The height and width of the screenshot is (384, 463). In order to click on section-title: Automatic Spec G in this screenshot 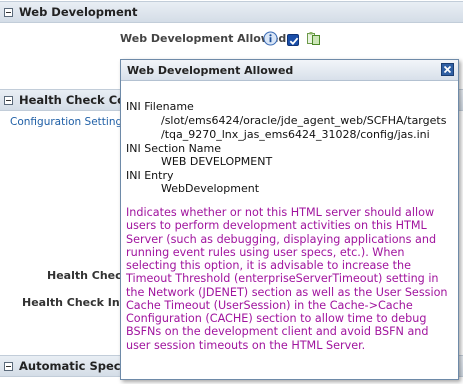, I will do `click(77, 366)`.